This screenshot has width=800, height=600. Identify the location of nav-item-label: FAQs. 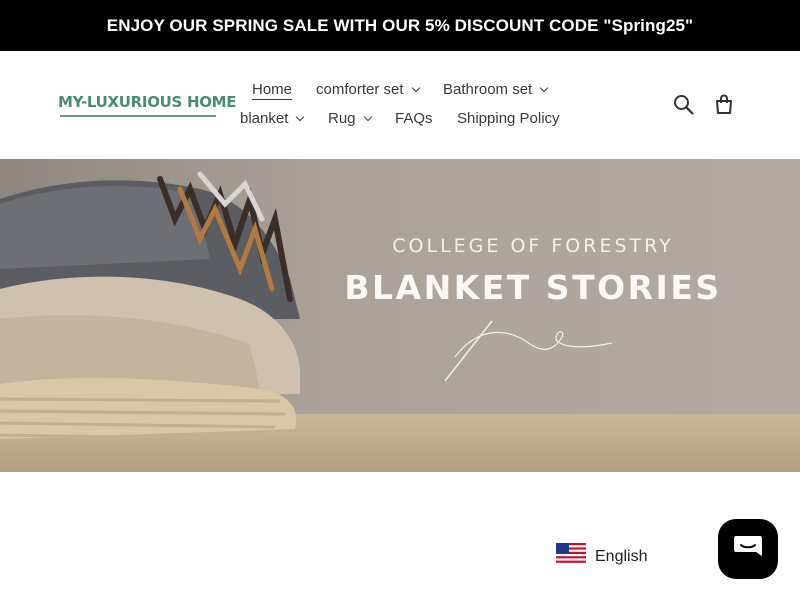
(414, 118).